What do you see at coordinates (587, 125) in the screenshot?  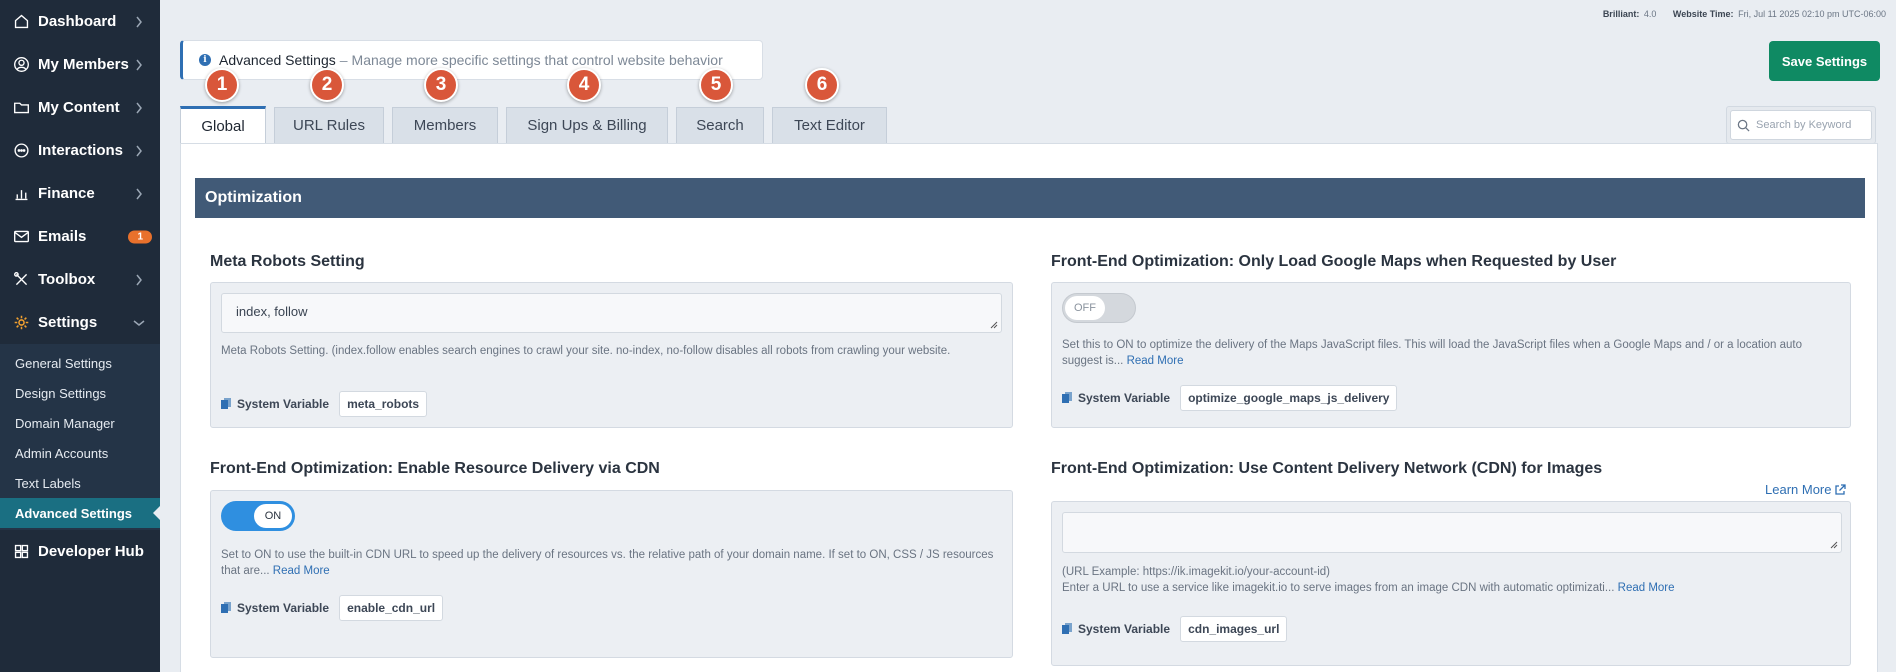 I see `tab-sign-ups-billing: Sign Ups & Billing` at bounding box center [587, 125].